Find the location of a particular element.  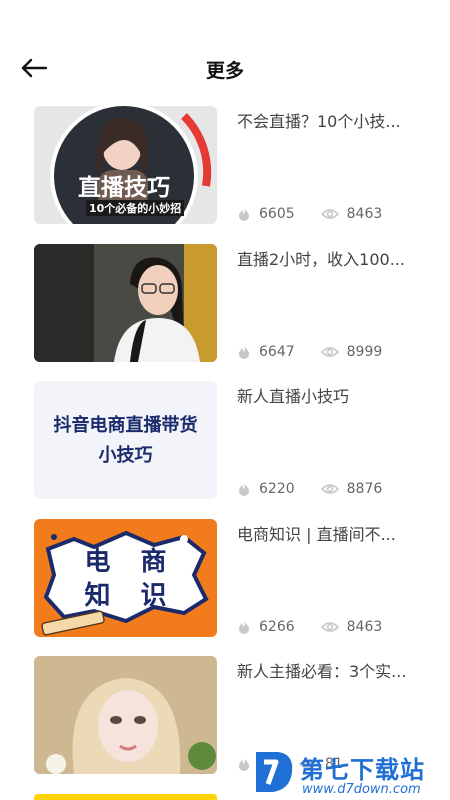

views-stat: 8876 is located at coordinates (351, 489).